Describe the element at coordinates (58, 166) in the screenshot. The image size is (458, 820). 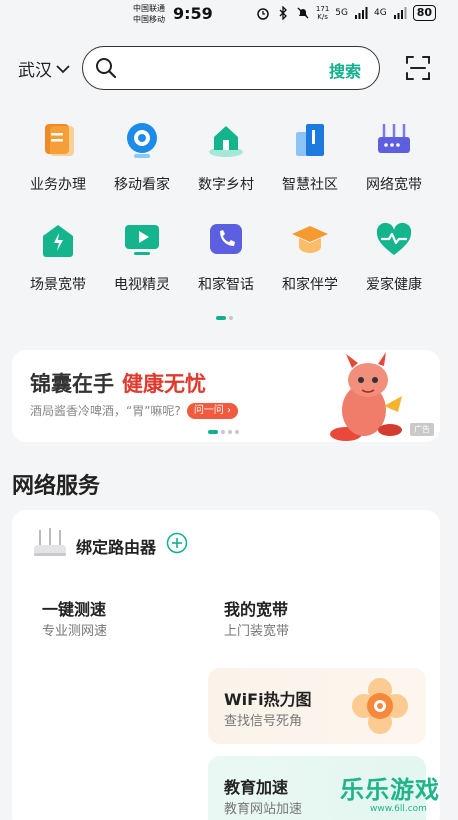
I see `grid-item-business: 业务办理` at that location.